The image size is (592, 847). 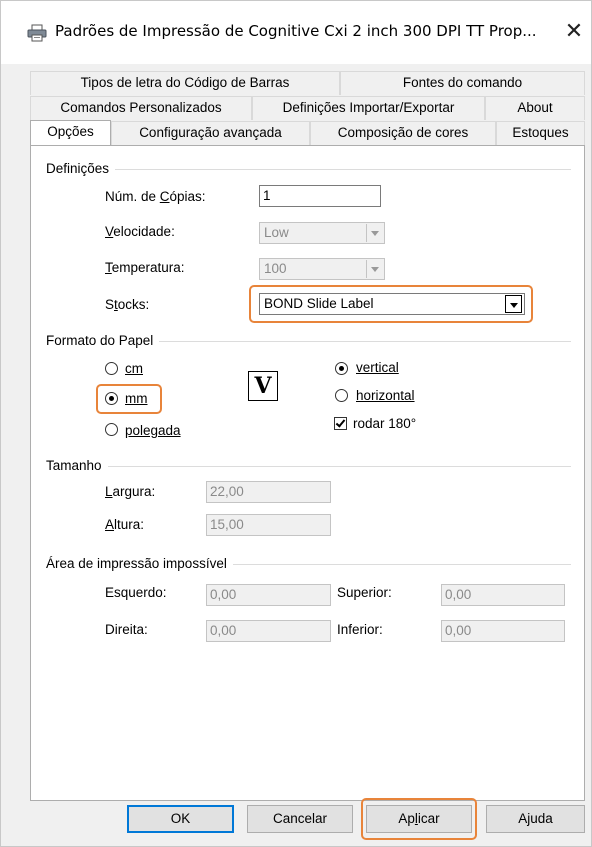 What do you see at coordinates (111, 429) in the screenshot?
I see `unit-inch-radio` at bounding box center [111, 429].